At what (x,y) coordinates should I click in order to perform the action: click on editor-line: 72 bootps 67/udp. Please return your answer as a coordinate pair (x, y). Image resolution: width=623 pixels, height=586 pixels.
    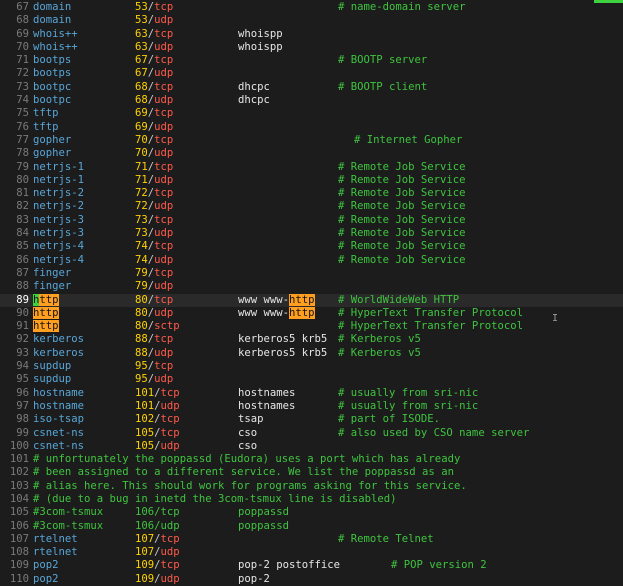
    Looking at the image, I should click on (311, 73).